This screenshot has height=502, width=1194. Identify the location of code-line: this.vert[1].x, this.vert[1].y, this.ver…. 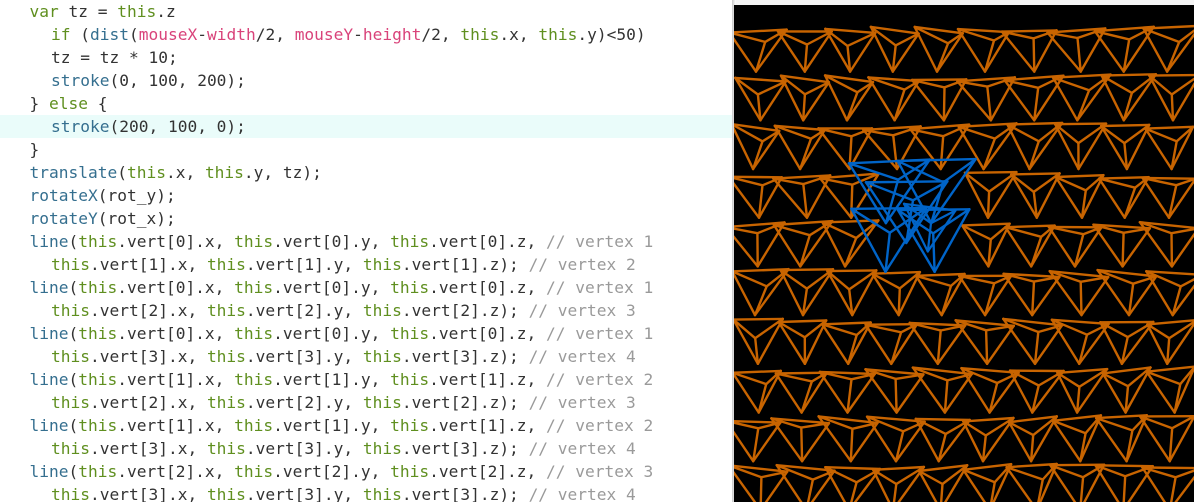
(367, 264).